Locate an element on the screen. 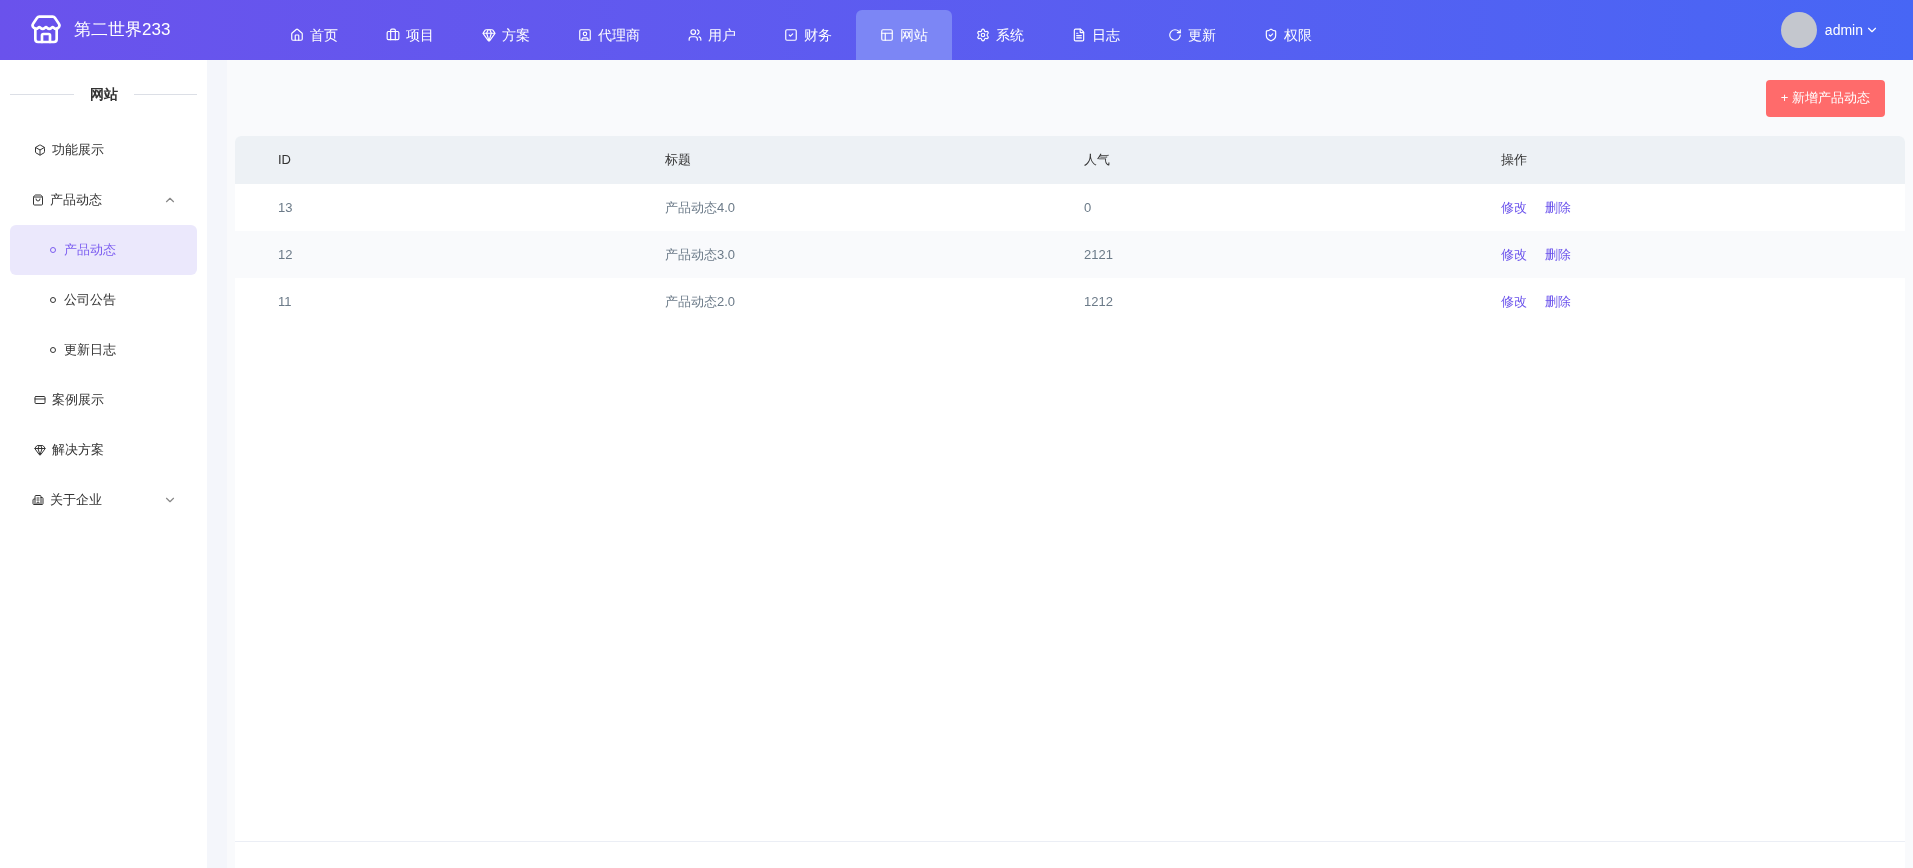 The width and height of the screenshot is (1913, 868). table-cell-text: 产品动态2.0 is located at coordinates (701, 301).